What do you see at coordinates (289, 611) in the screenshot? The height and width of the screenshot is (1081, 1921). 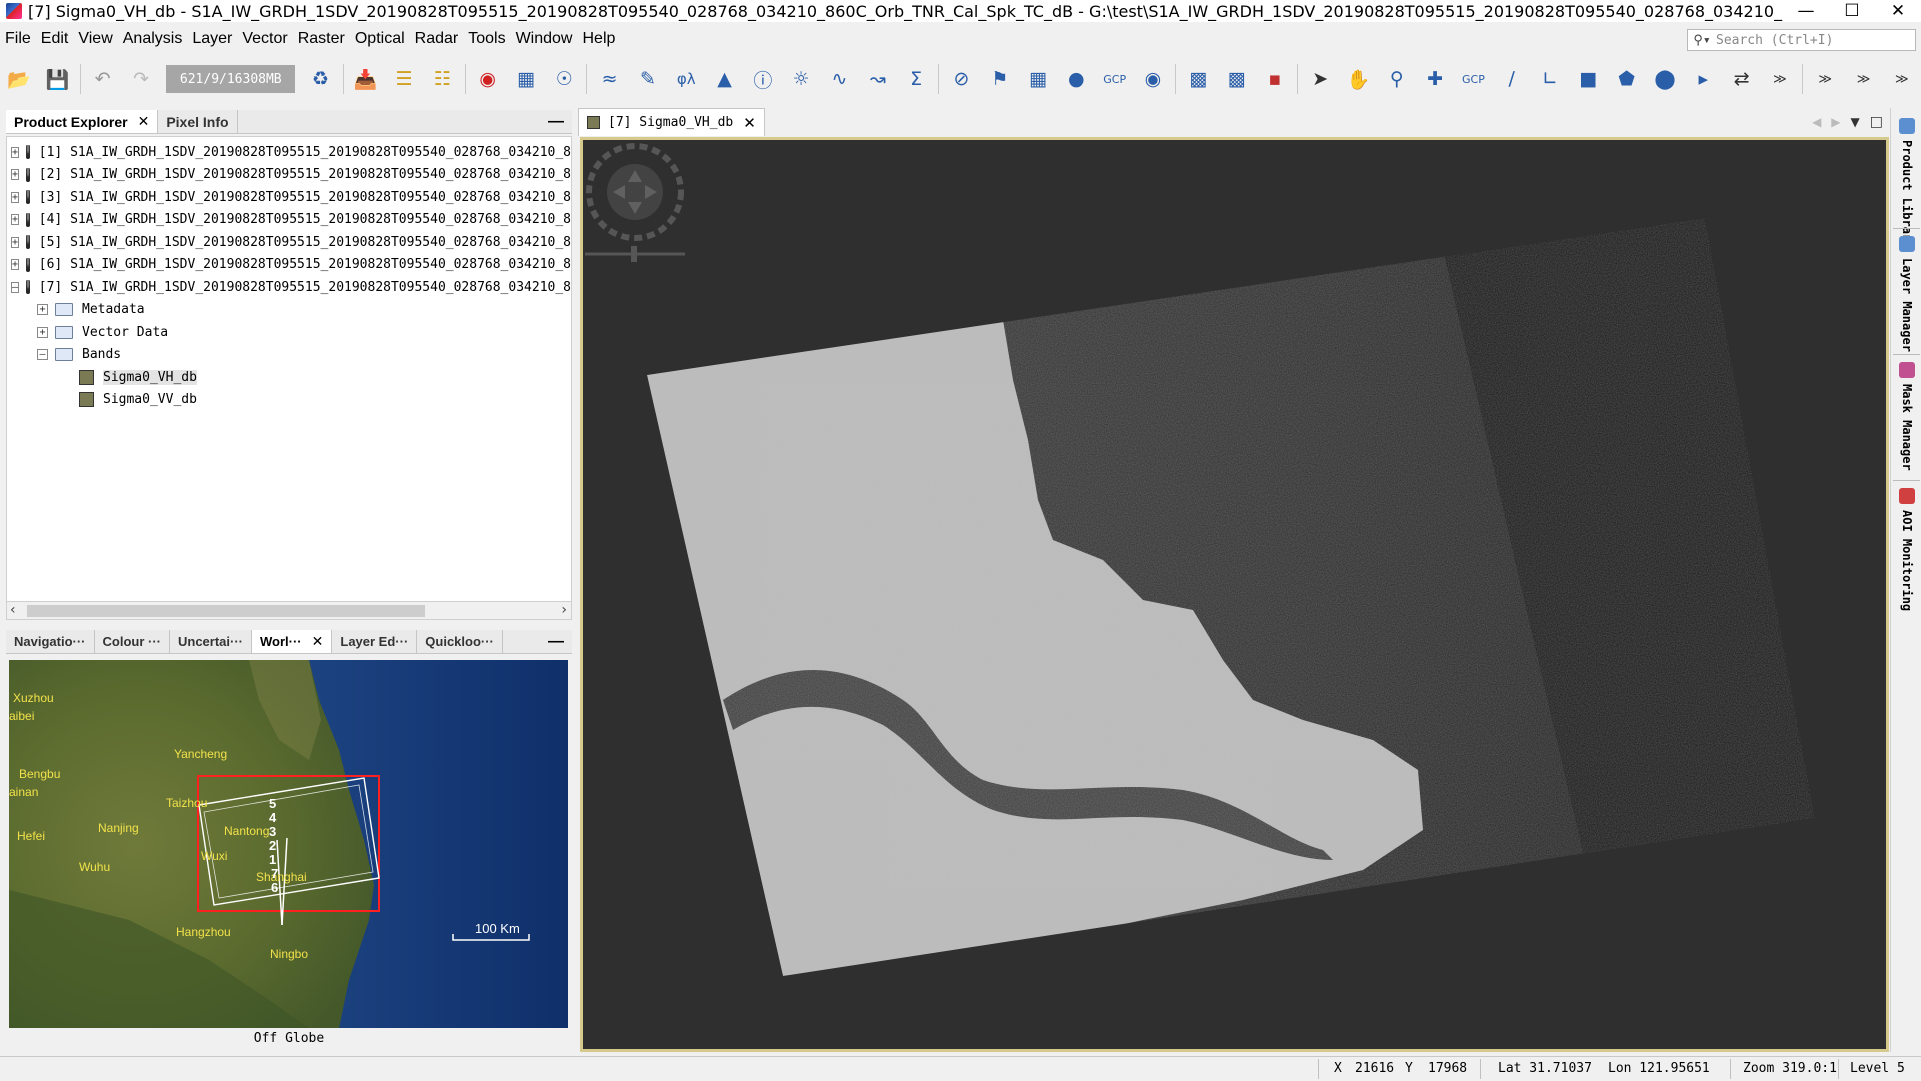 I see `horizontal-scrollbar: ‹ ›` at bounding box center [289, 611].